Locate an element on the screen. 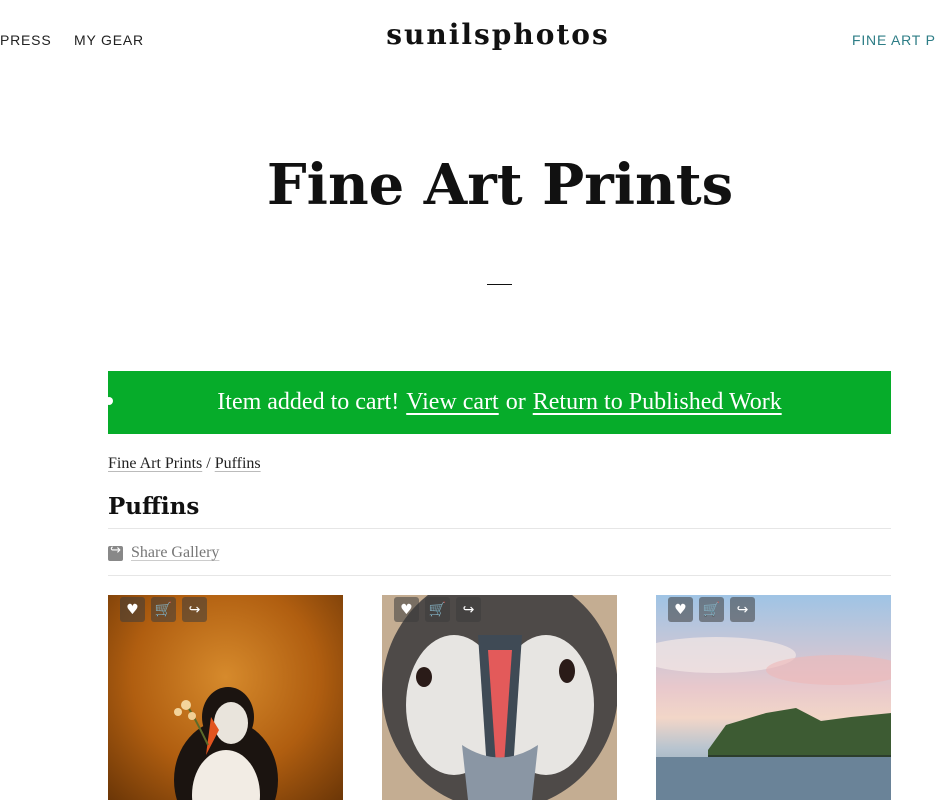 The image size is (936, 800). breadcrumb-fine-art-prints: Fine Art Prints is located at coordinates (155, 463).